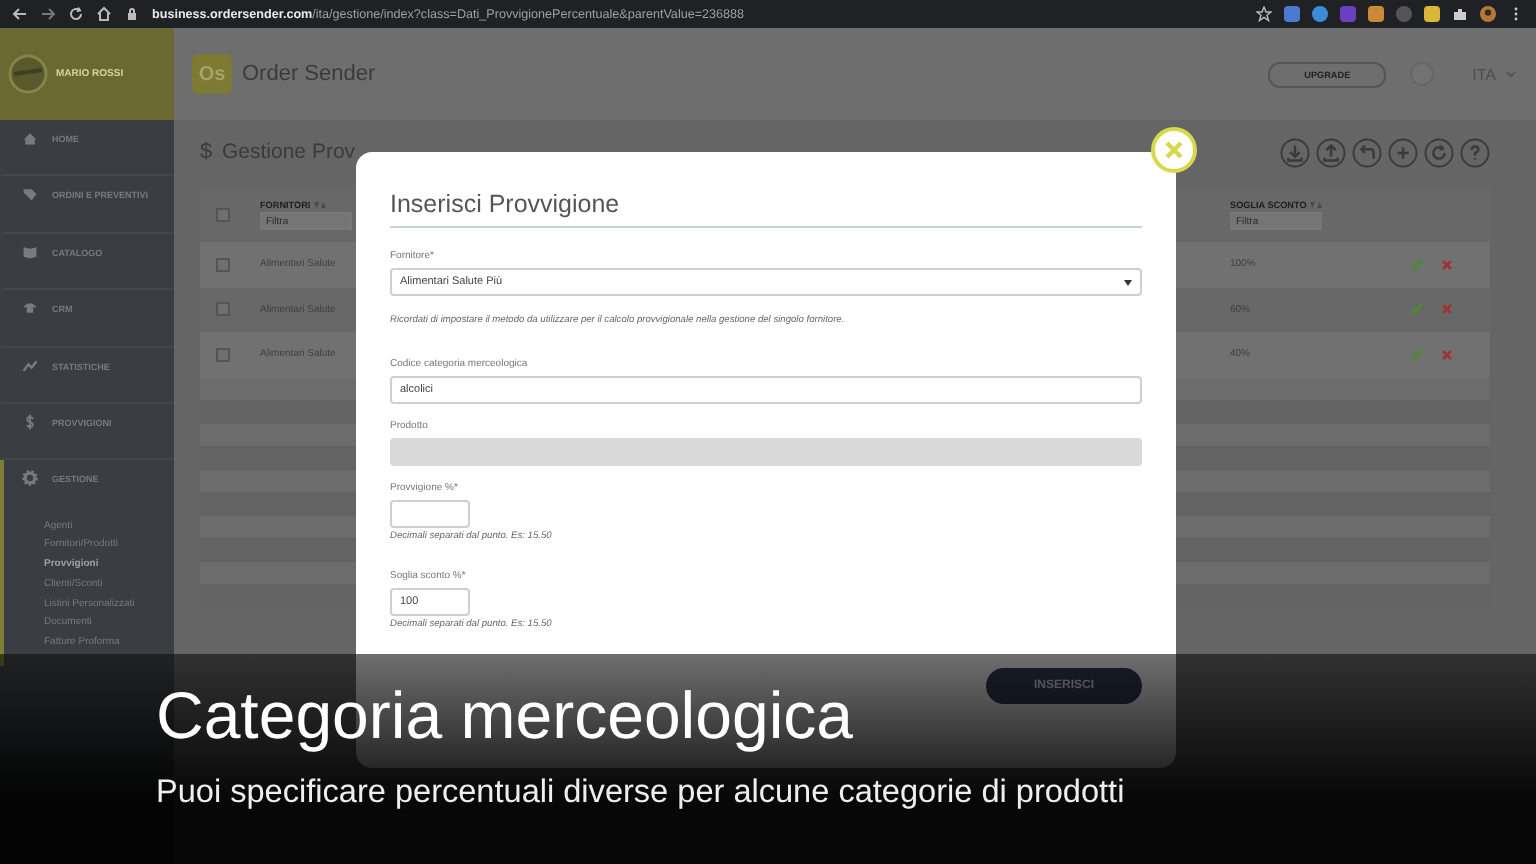 Image resolution: width=1536 pixels, height=864 pixels. What do you see at coordinates (30, 251) in the screenshot?
I see `book-icon` at bounding box center [30, 251].